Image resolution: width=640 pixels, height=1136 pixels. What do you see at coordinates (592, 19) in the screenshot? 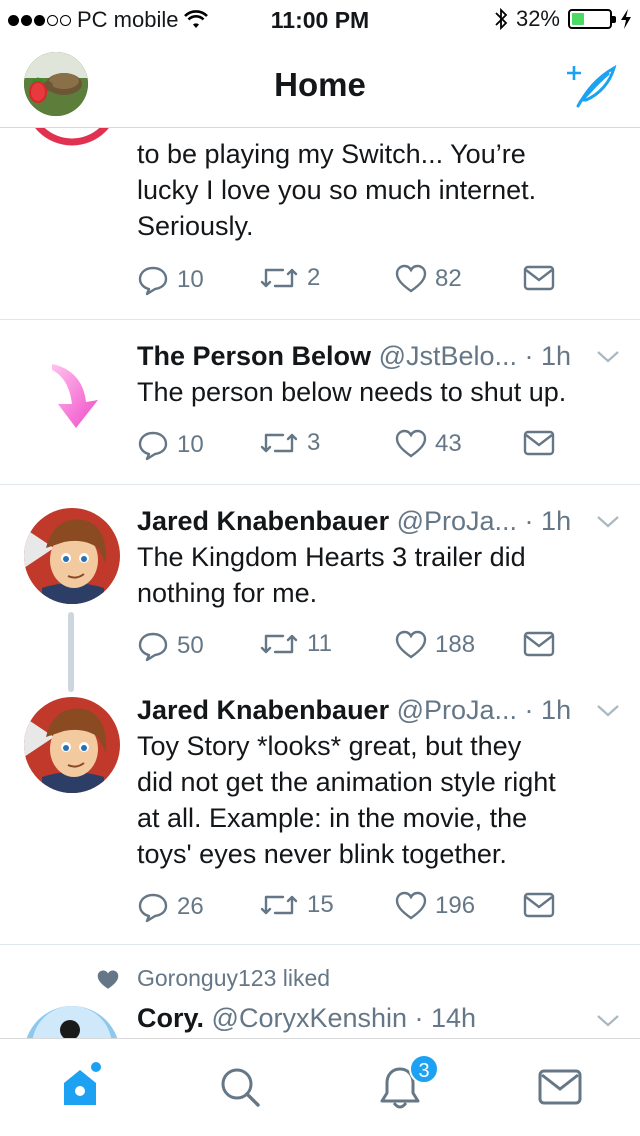
I see `battery-icon` at bounding box center [592, 19].